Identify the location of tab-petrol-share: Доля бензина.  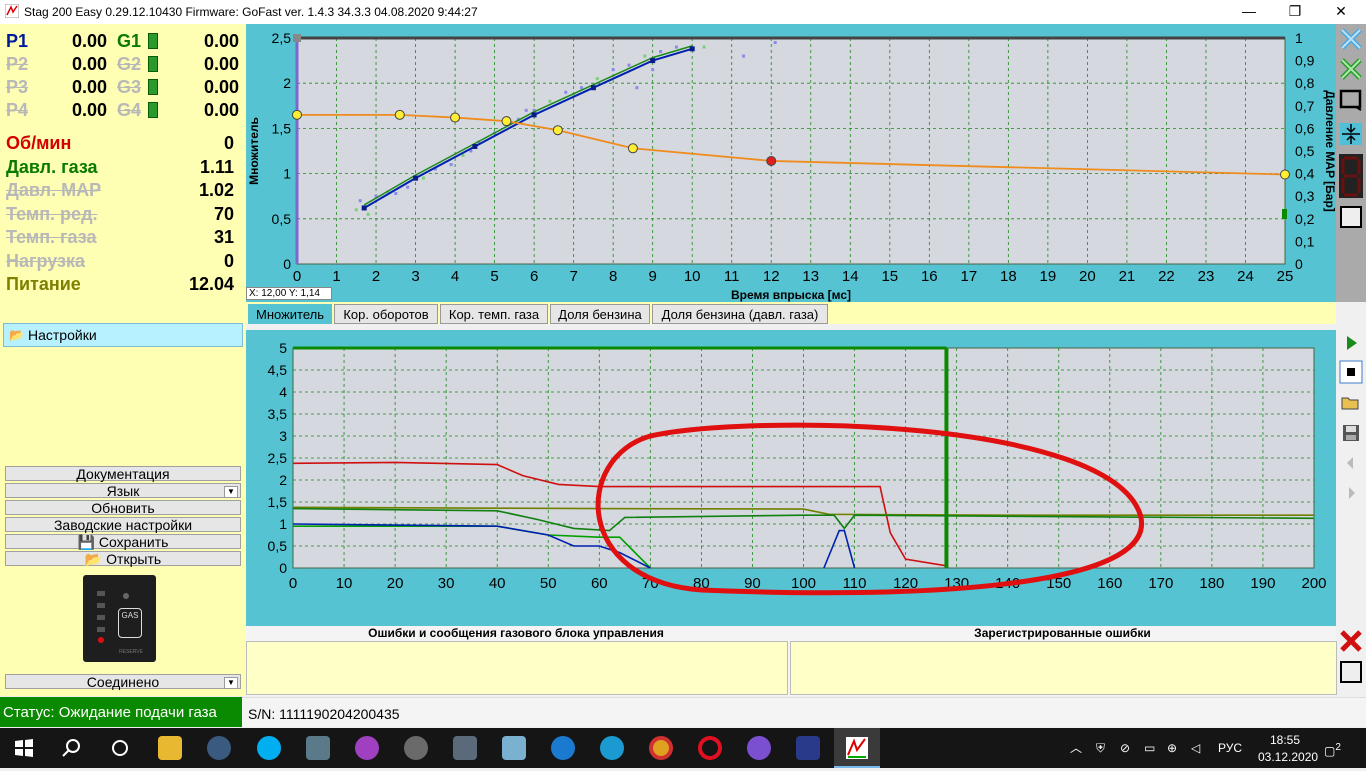
(600, 314).